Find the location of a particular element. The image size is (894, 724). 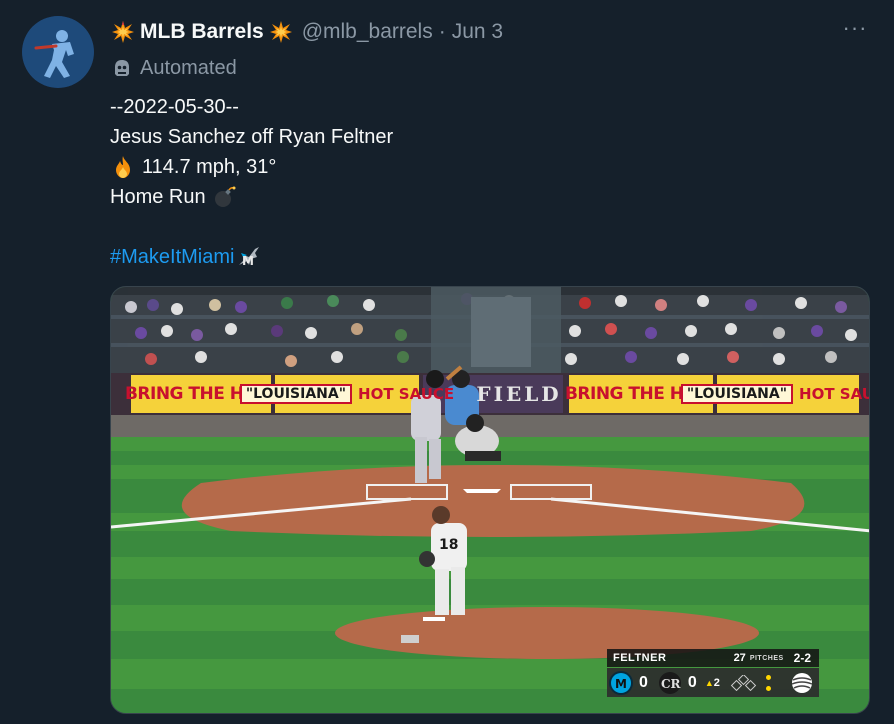

stats-line: 114.7 mph, 31° is located at coordinates (460, 167).